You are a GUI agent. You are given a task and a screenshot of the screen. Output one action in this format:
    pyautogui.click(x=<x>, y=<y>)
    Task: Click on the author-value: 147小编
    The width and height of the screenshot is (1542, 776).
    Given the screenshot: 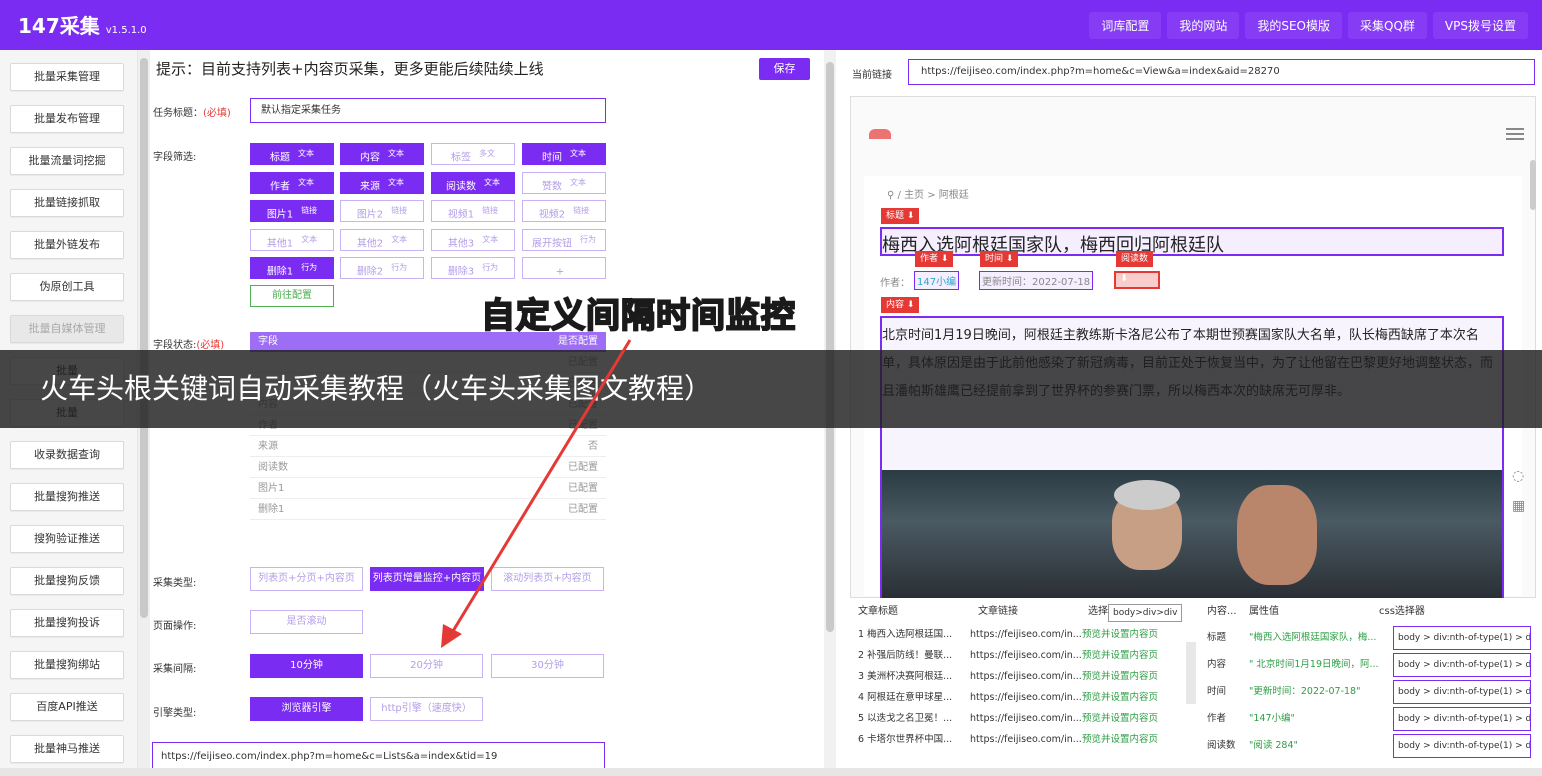 What is the action you would take?
    pyautogui.click(x=937, y=280)
    